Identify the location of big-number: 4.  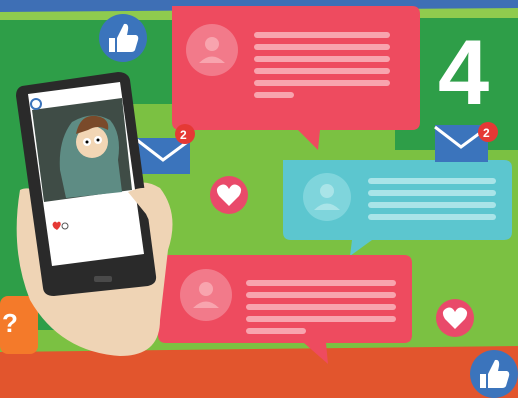
(463, 73).